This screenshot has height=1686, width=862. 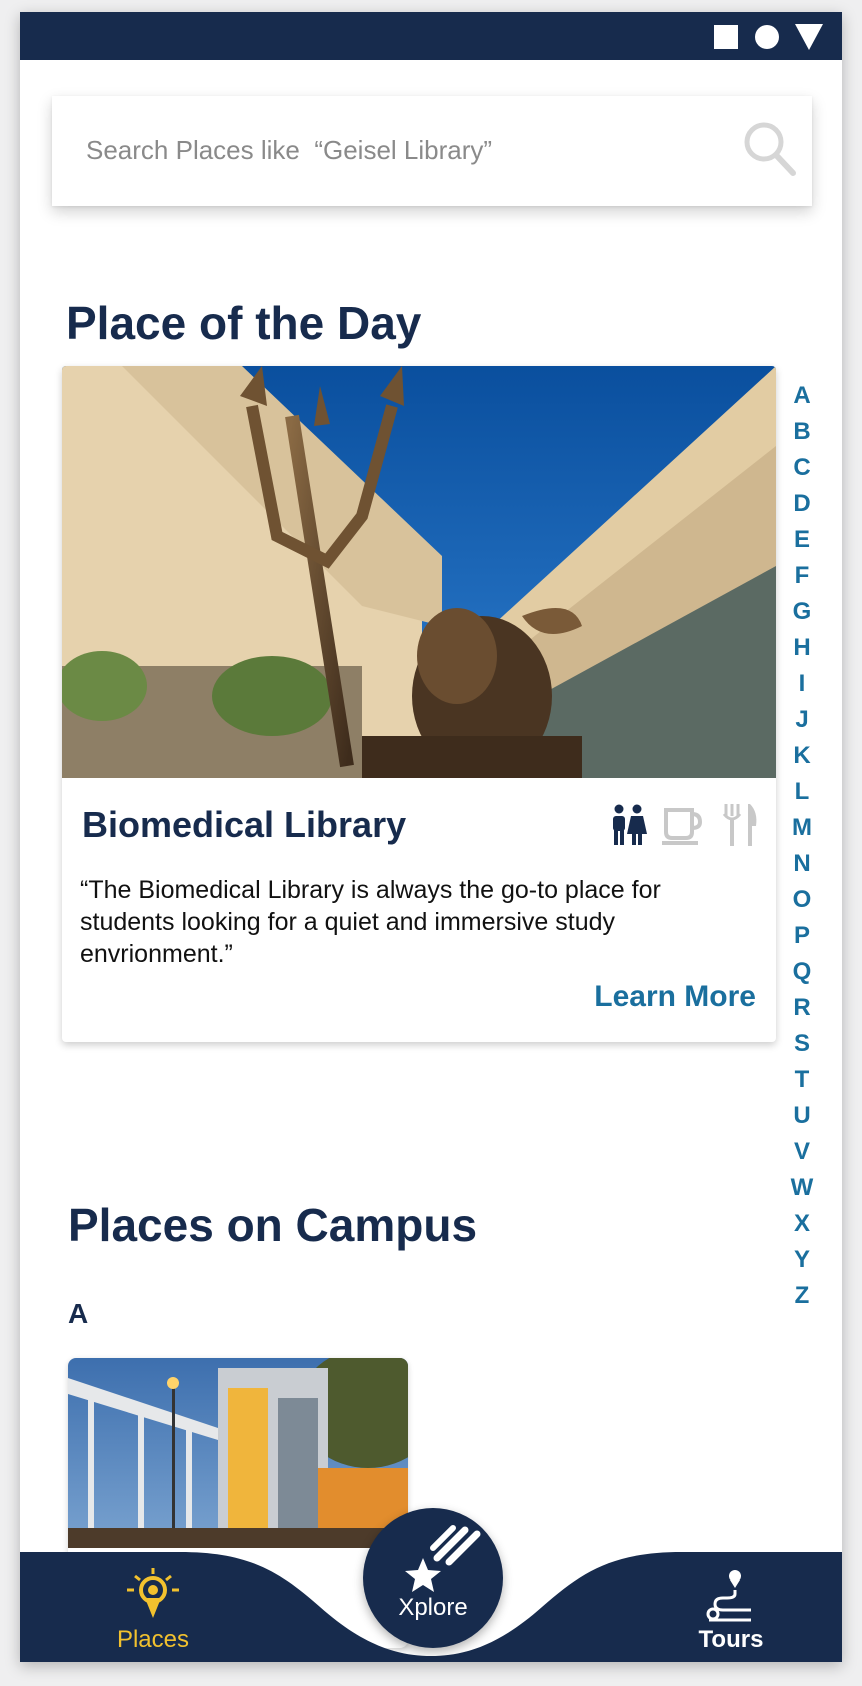 I want to click on index-letter-l: L, so click(x=802, y=792).